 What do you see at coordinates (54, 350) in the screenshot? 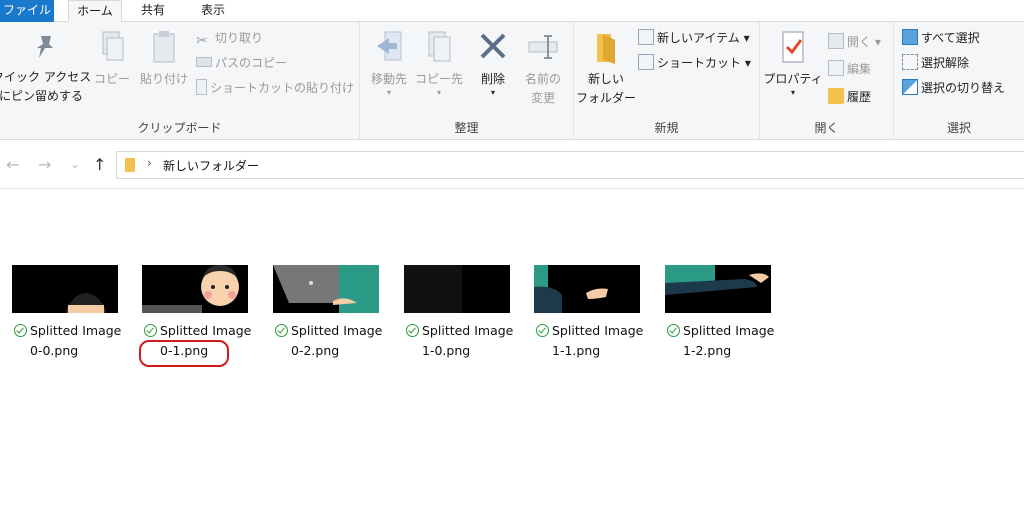
I see `file-name-line2: 0-0.png` at bounding box center [54, 350].